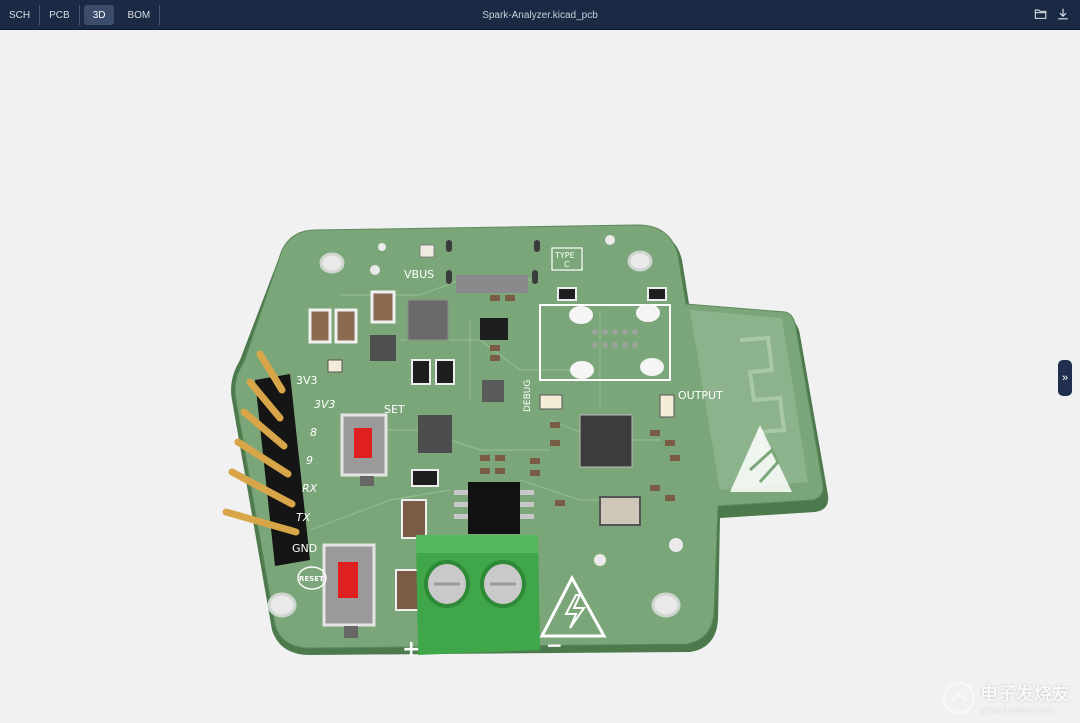 The width and height of the screenshot is (1080, 723). I want to click on silk-pin-tx: TX, so click(303, 517).